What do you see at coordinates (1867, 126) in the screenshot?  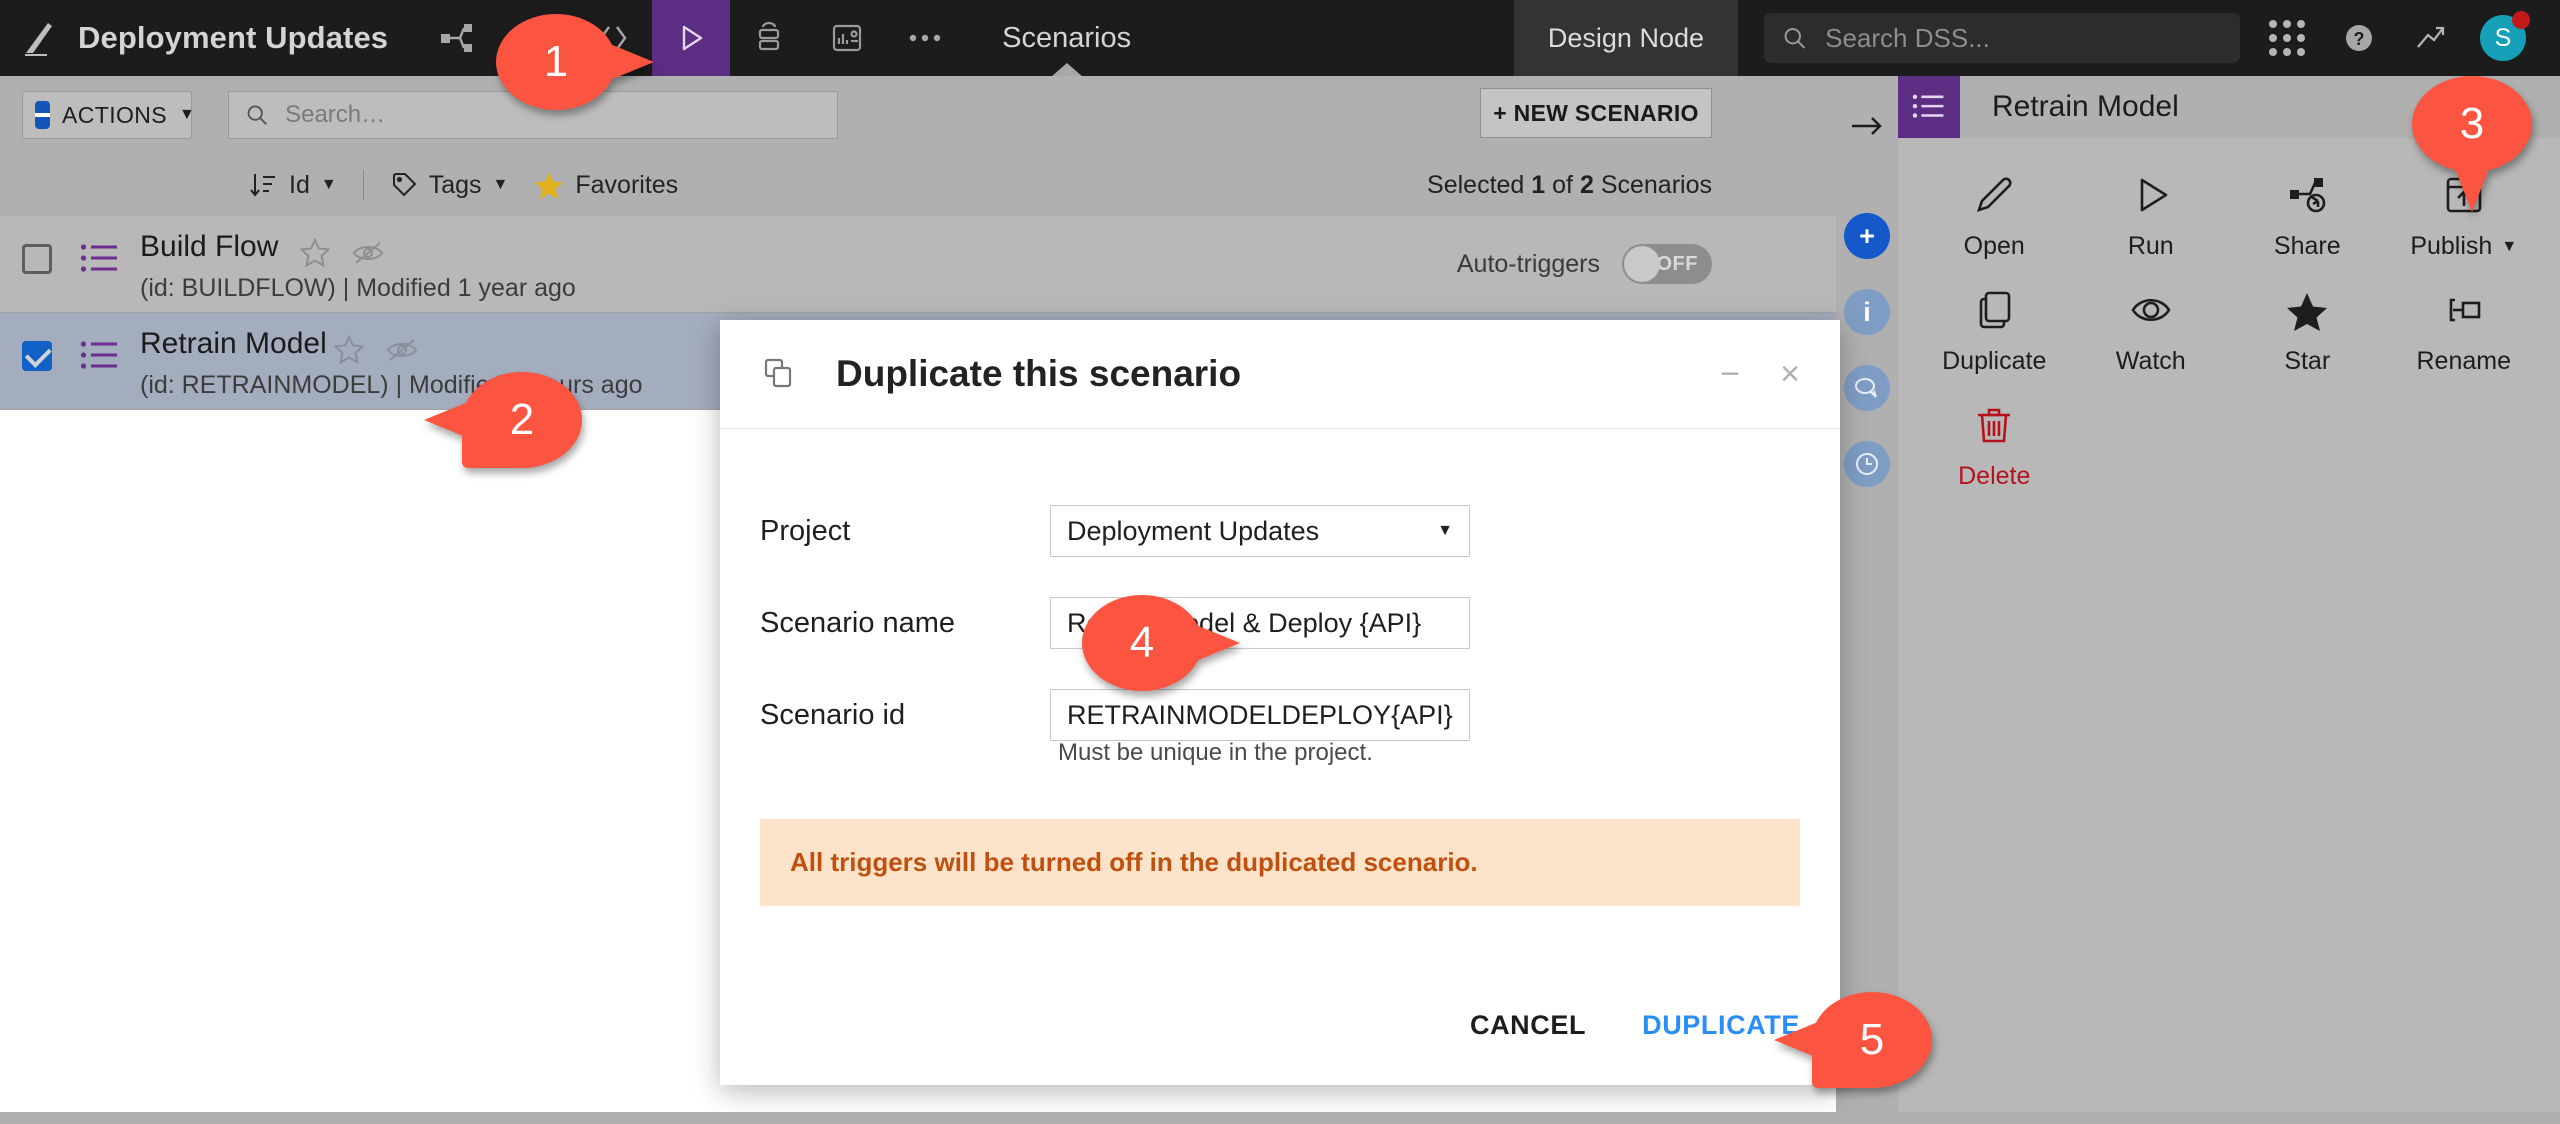 I see `collapse-panel-button` at bounding box center [1867, 126].